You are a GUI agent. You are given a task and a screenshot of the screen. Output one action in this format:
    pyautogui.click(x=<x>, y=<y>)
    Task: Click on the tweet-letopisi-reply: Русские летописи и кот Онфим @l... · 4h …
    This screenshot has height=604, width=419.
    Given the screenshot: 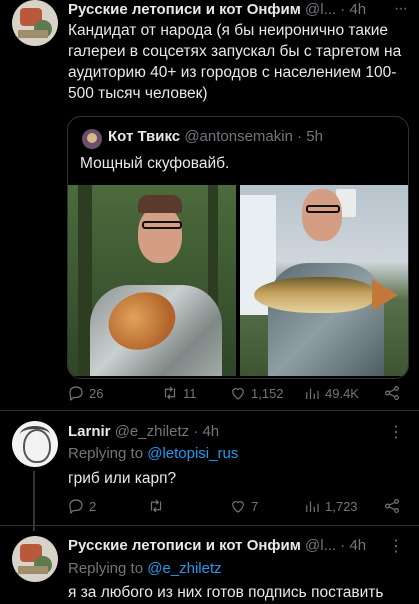 What is the action you would take?
    pyautogui.click(x=209, y=565)
    